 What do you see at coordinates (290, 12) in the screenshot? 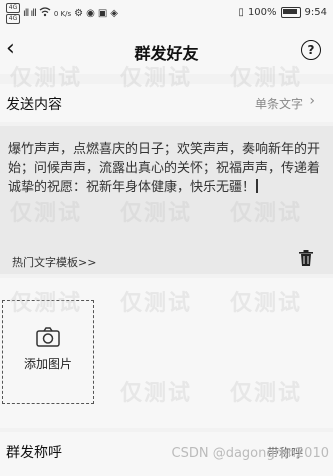
I see `battery-icon` at bounding box center [290, 12].